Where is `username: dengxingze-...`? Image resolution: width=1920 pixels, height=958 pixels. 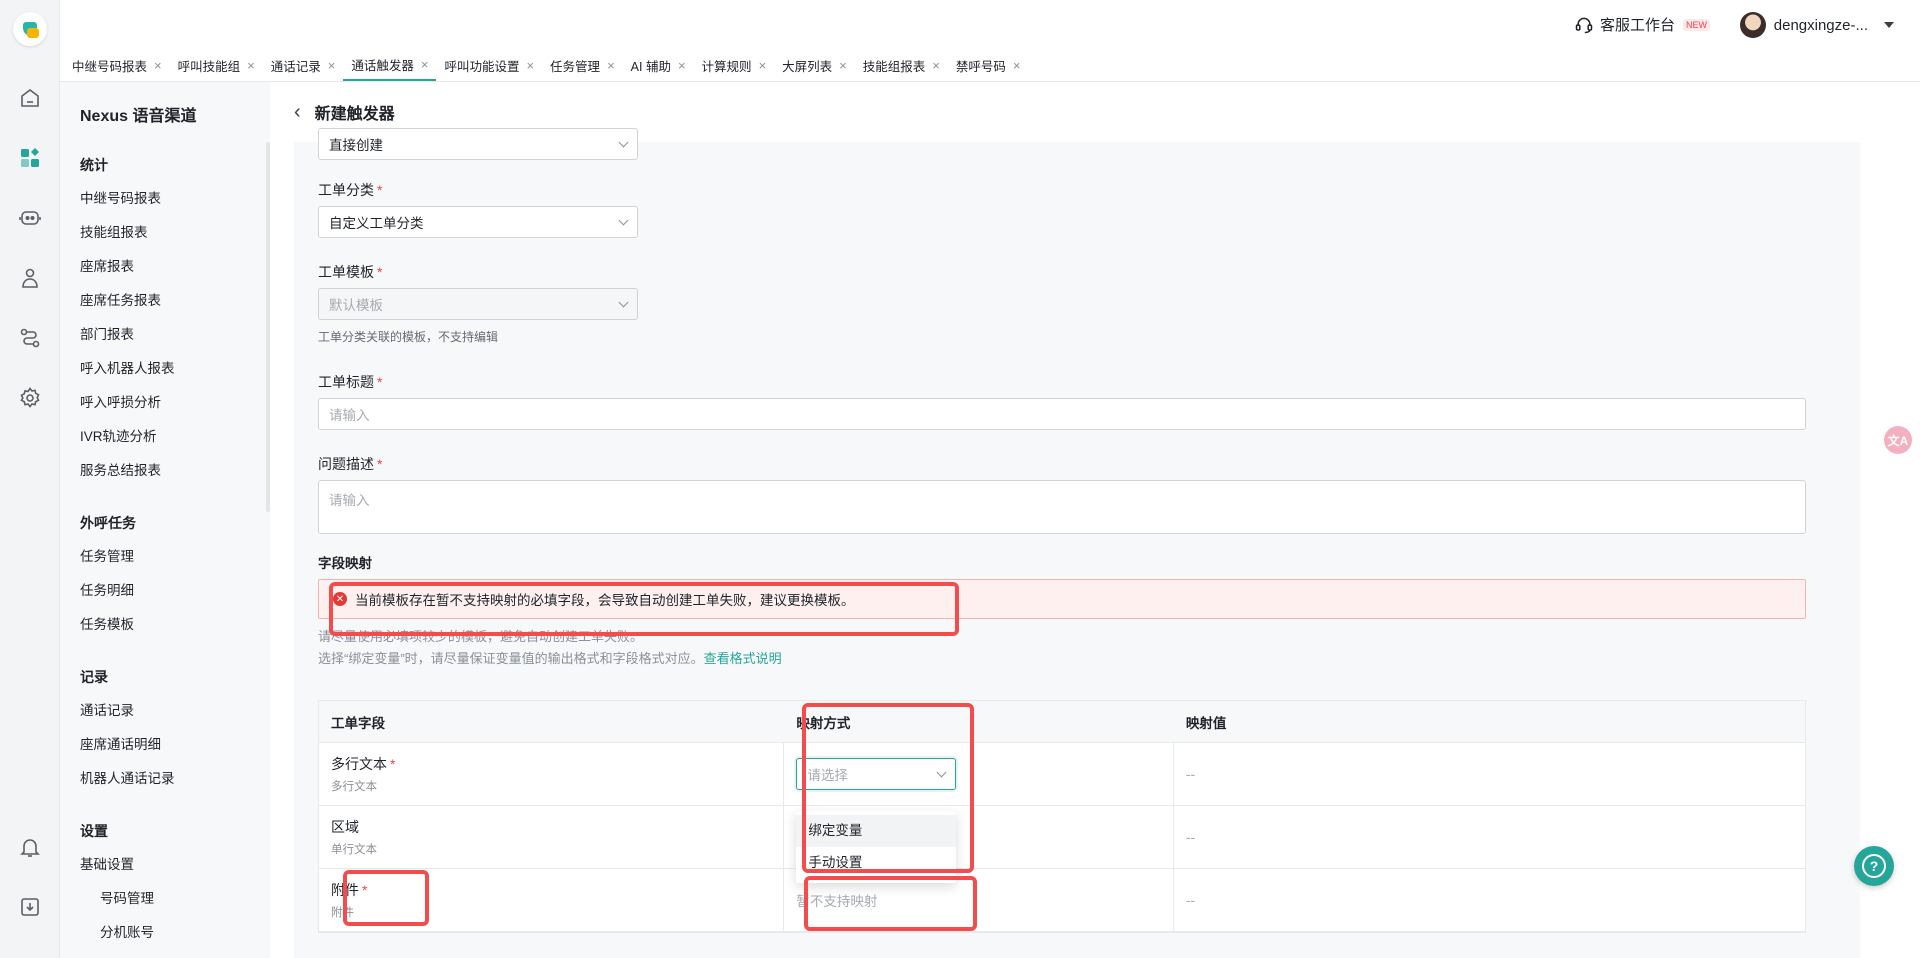 username: dengxingze-... is located at coordinates (1820, 25).